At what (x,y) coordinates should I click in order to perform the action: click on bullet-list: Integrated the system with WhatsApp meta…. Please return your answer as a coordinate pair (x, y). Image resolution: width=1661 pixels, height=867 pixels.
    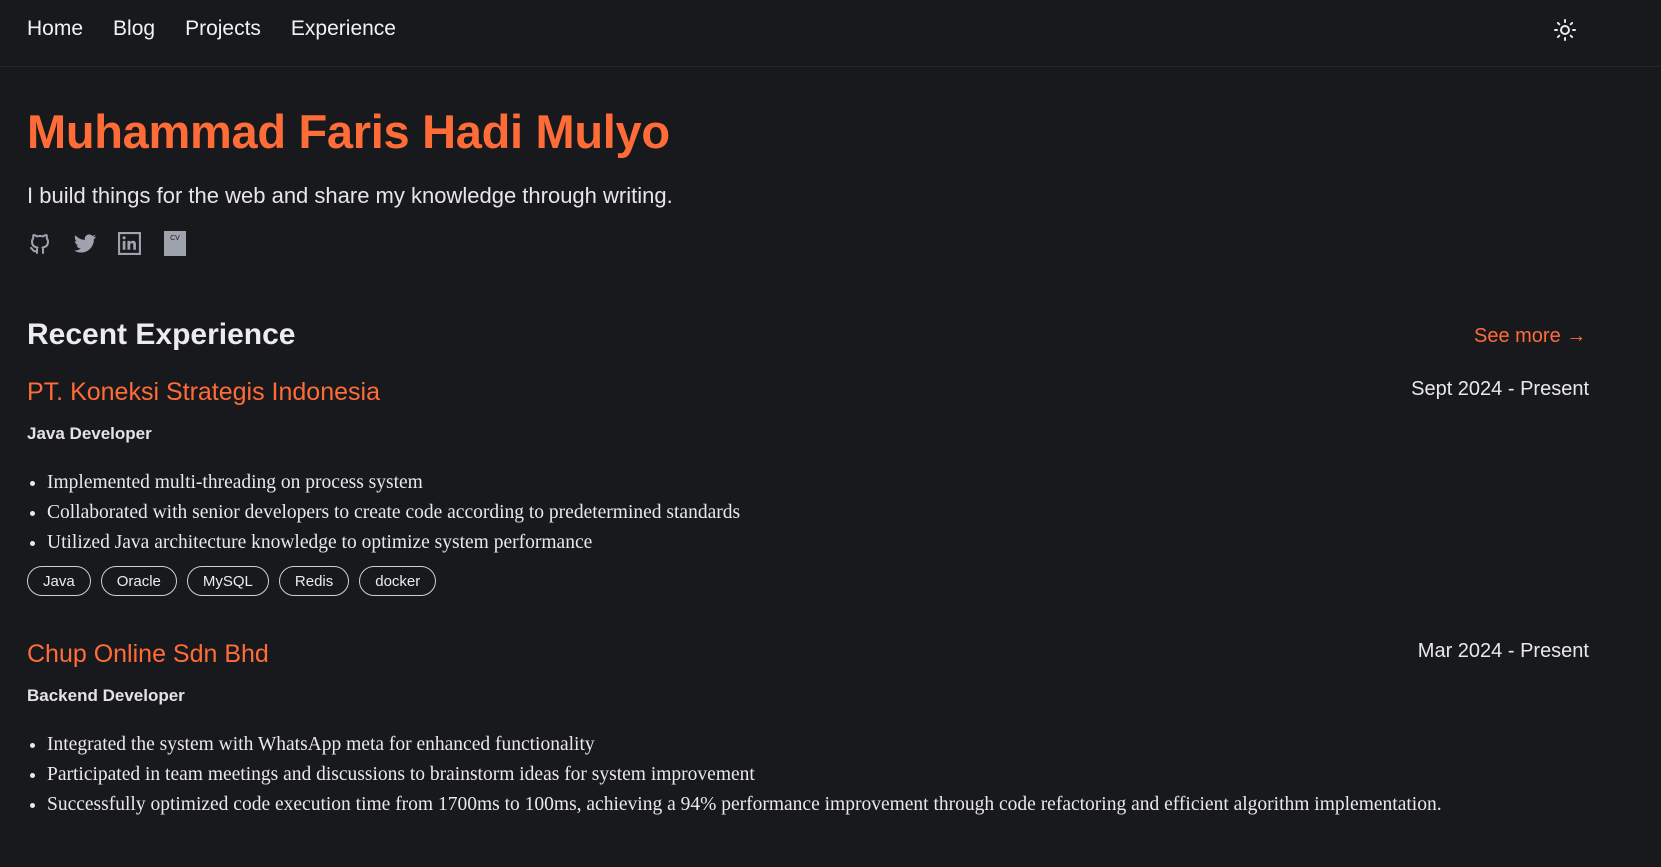
    Looking at the image, I should click on (762, 775).